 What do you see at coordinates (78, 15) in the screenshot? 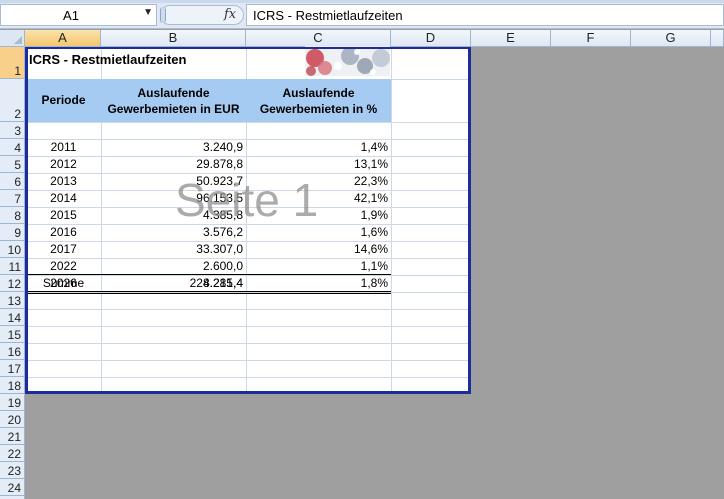
I see `name-box: A1 ▼` at bounding box center [78, 15].